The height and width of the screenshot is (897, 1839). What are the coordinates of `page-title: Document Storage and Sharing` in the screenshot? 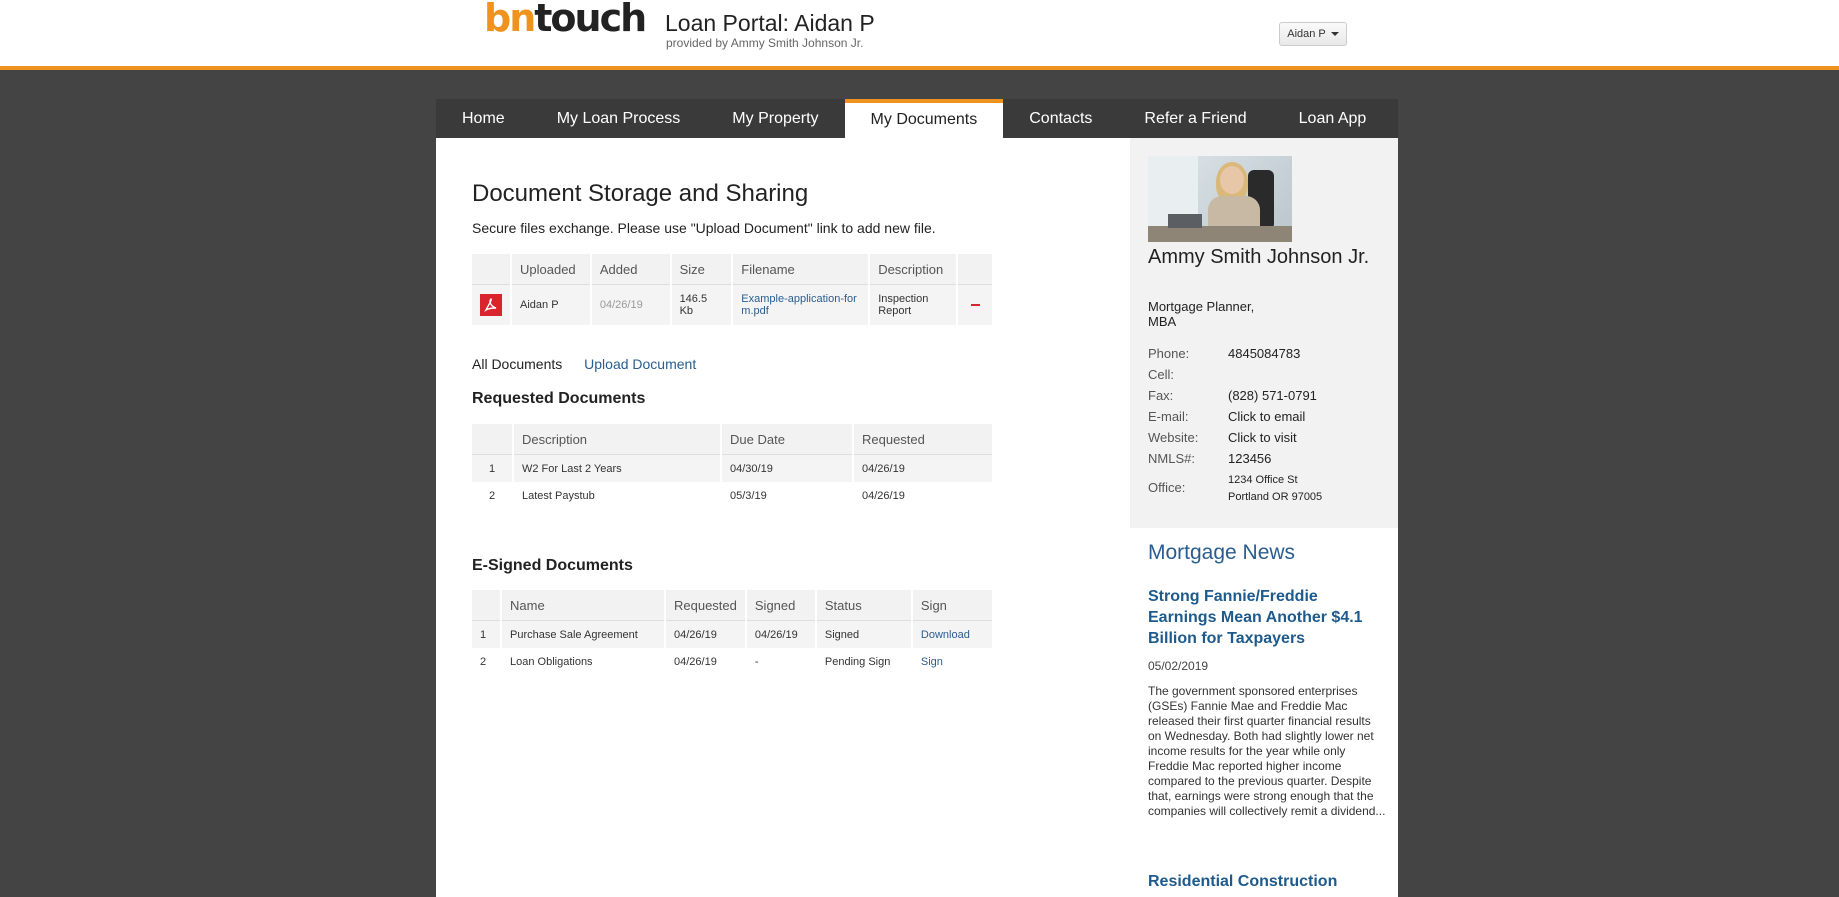 It's located at (640, 193).